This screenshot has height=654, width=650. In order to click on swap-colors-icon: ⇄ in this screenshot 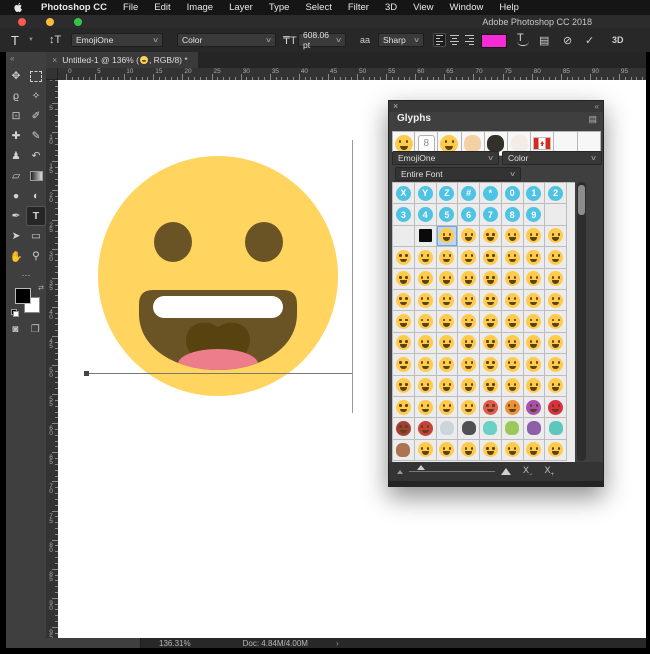, I will do `click(41, 288)`.